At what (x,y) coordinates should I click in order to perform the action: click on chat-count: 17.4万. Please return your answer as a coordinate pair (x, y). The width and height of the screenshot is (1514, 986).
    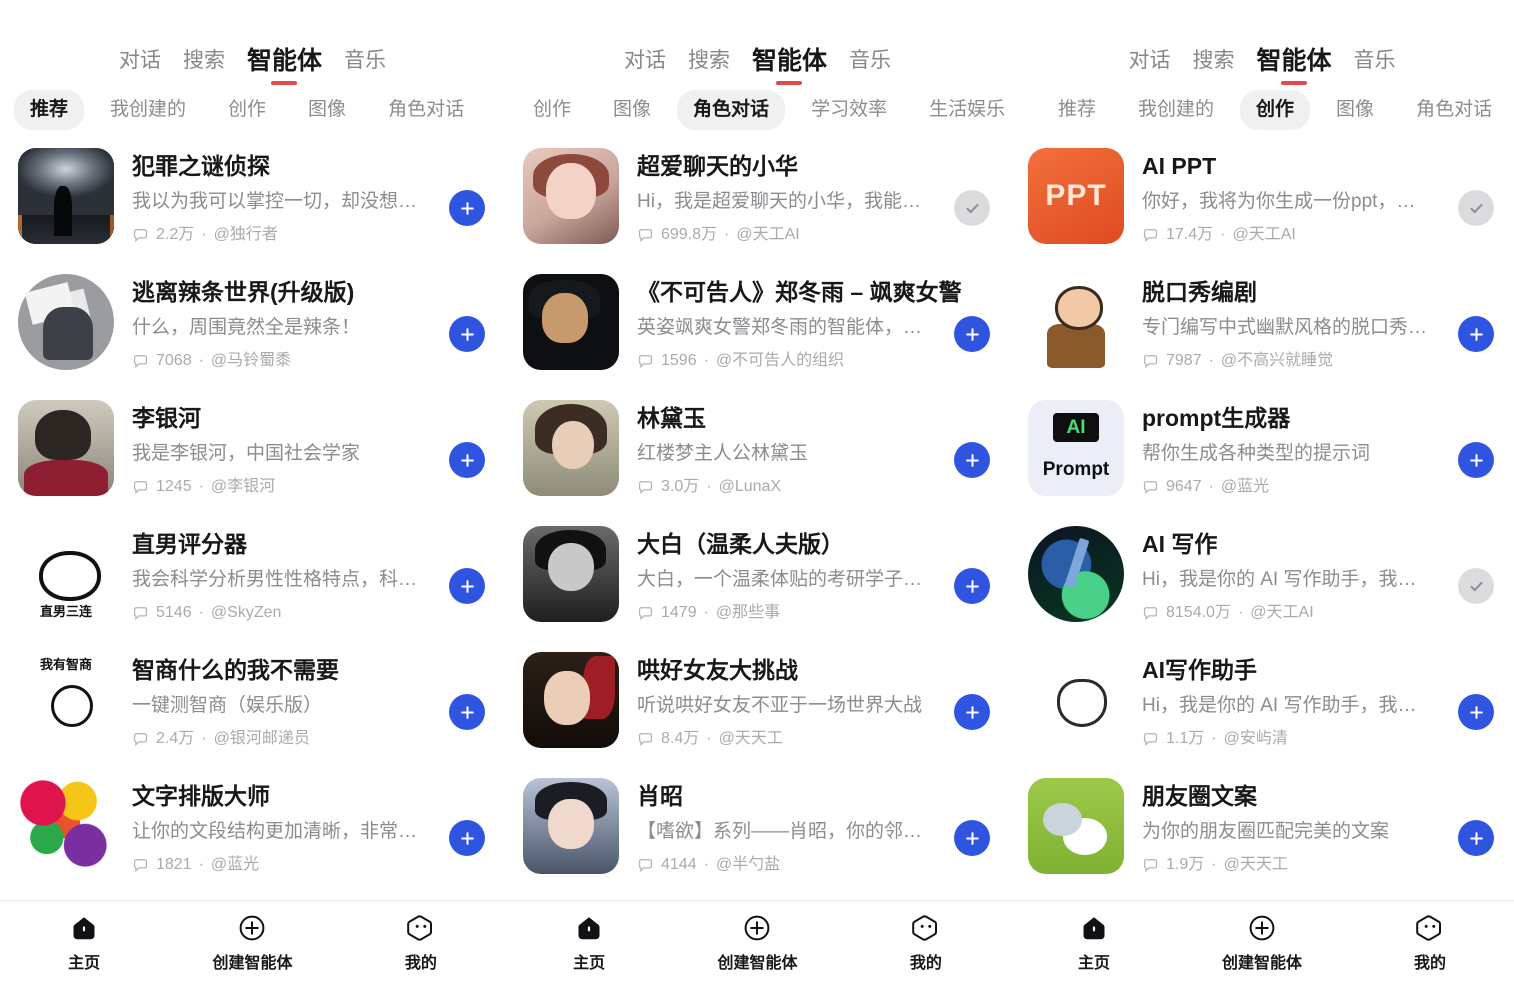
    Looking at the image, I should click on (1190, 234).